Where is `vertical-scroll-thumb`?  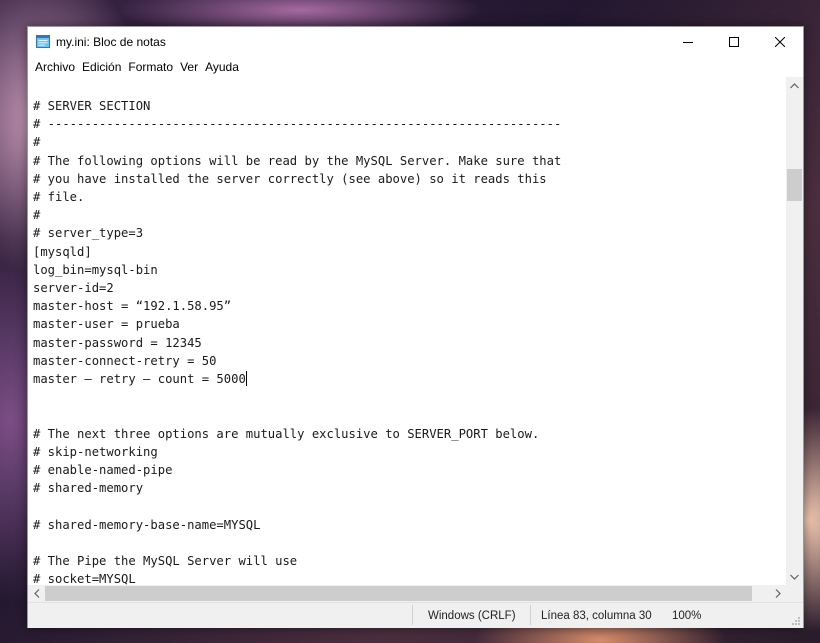
vertical-scroll-thumb is located at coordinates (794, 185).